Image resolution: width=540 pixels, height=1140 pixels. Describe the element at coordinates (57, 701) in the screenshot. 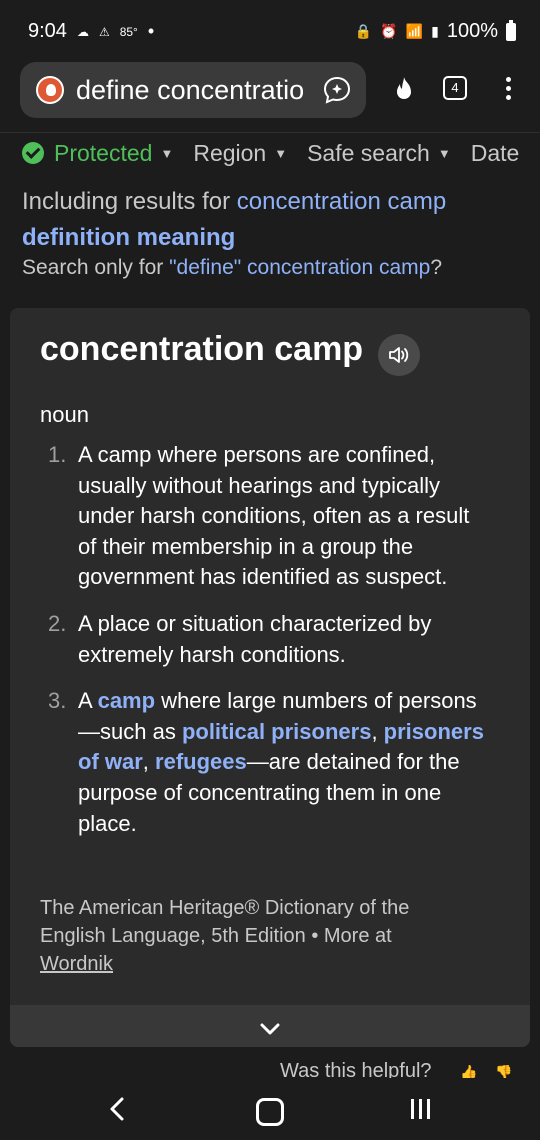

I see `definition-number: 3.` at that location.